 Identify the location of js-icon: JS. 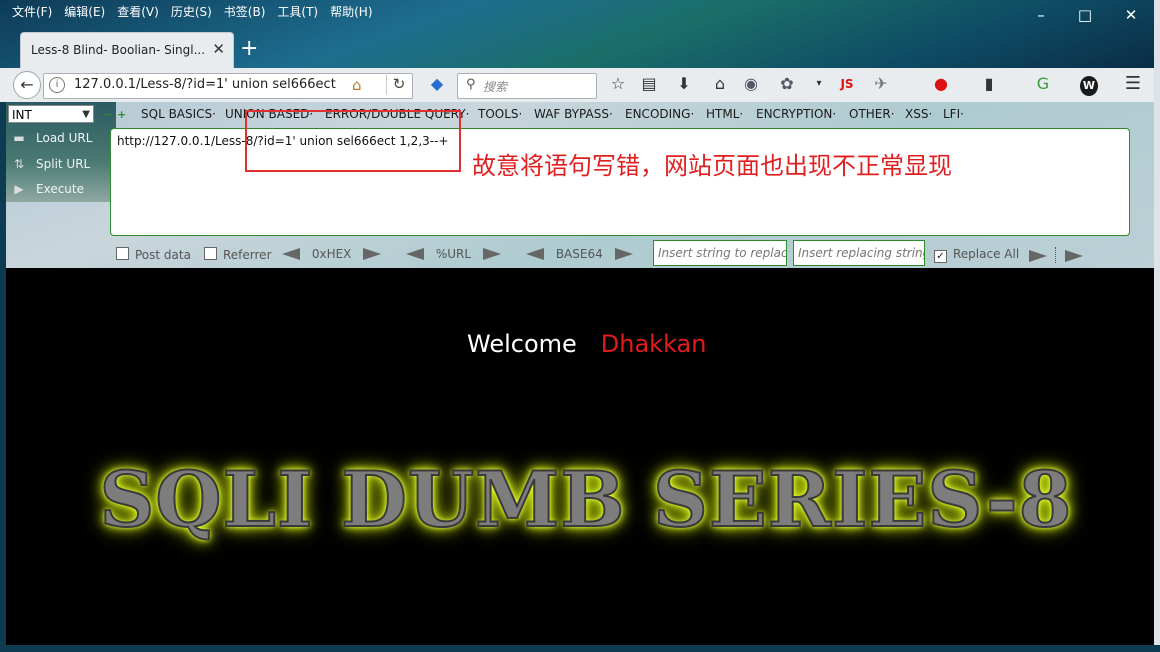
(847, 84).